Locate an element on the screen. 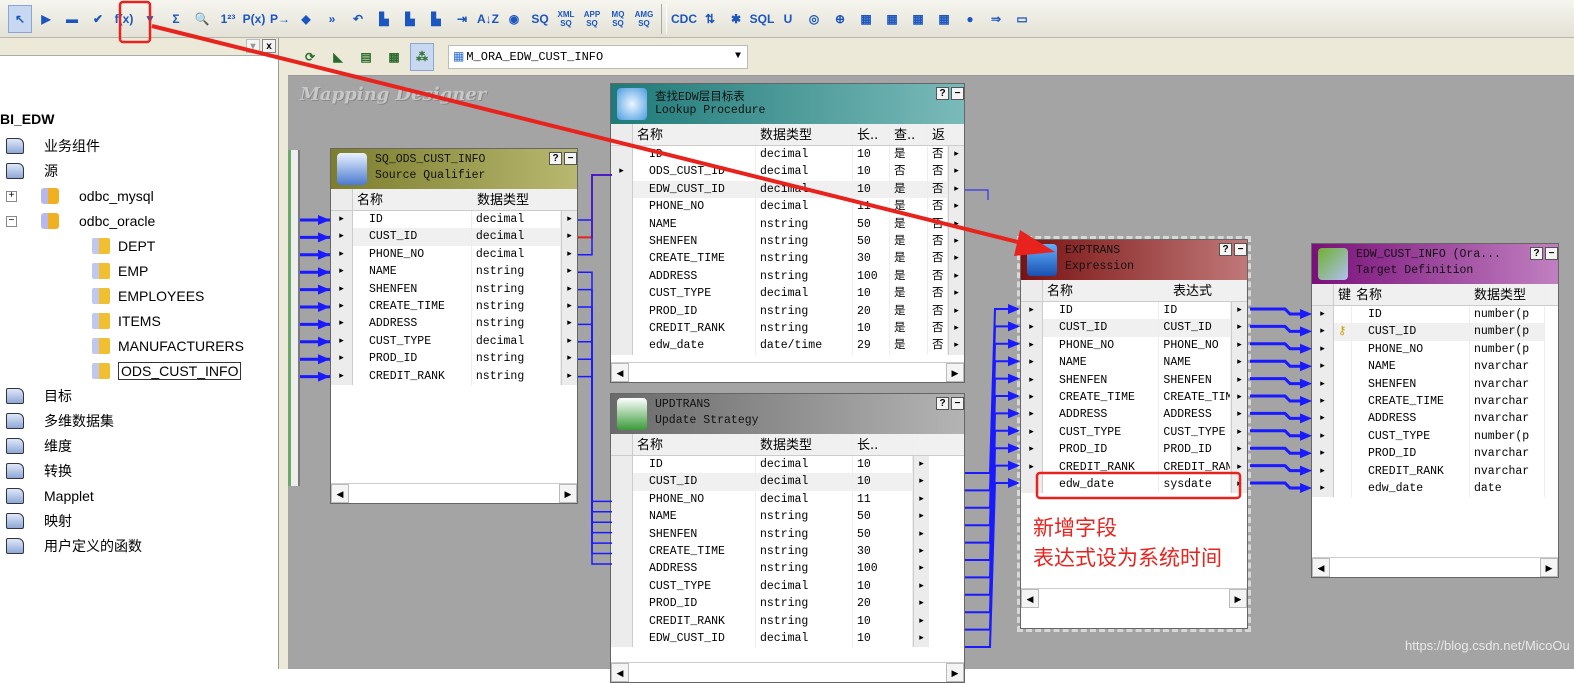  globe-icon: ● is located at coordinates (970, 19).